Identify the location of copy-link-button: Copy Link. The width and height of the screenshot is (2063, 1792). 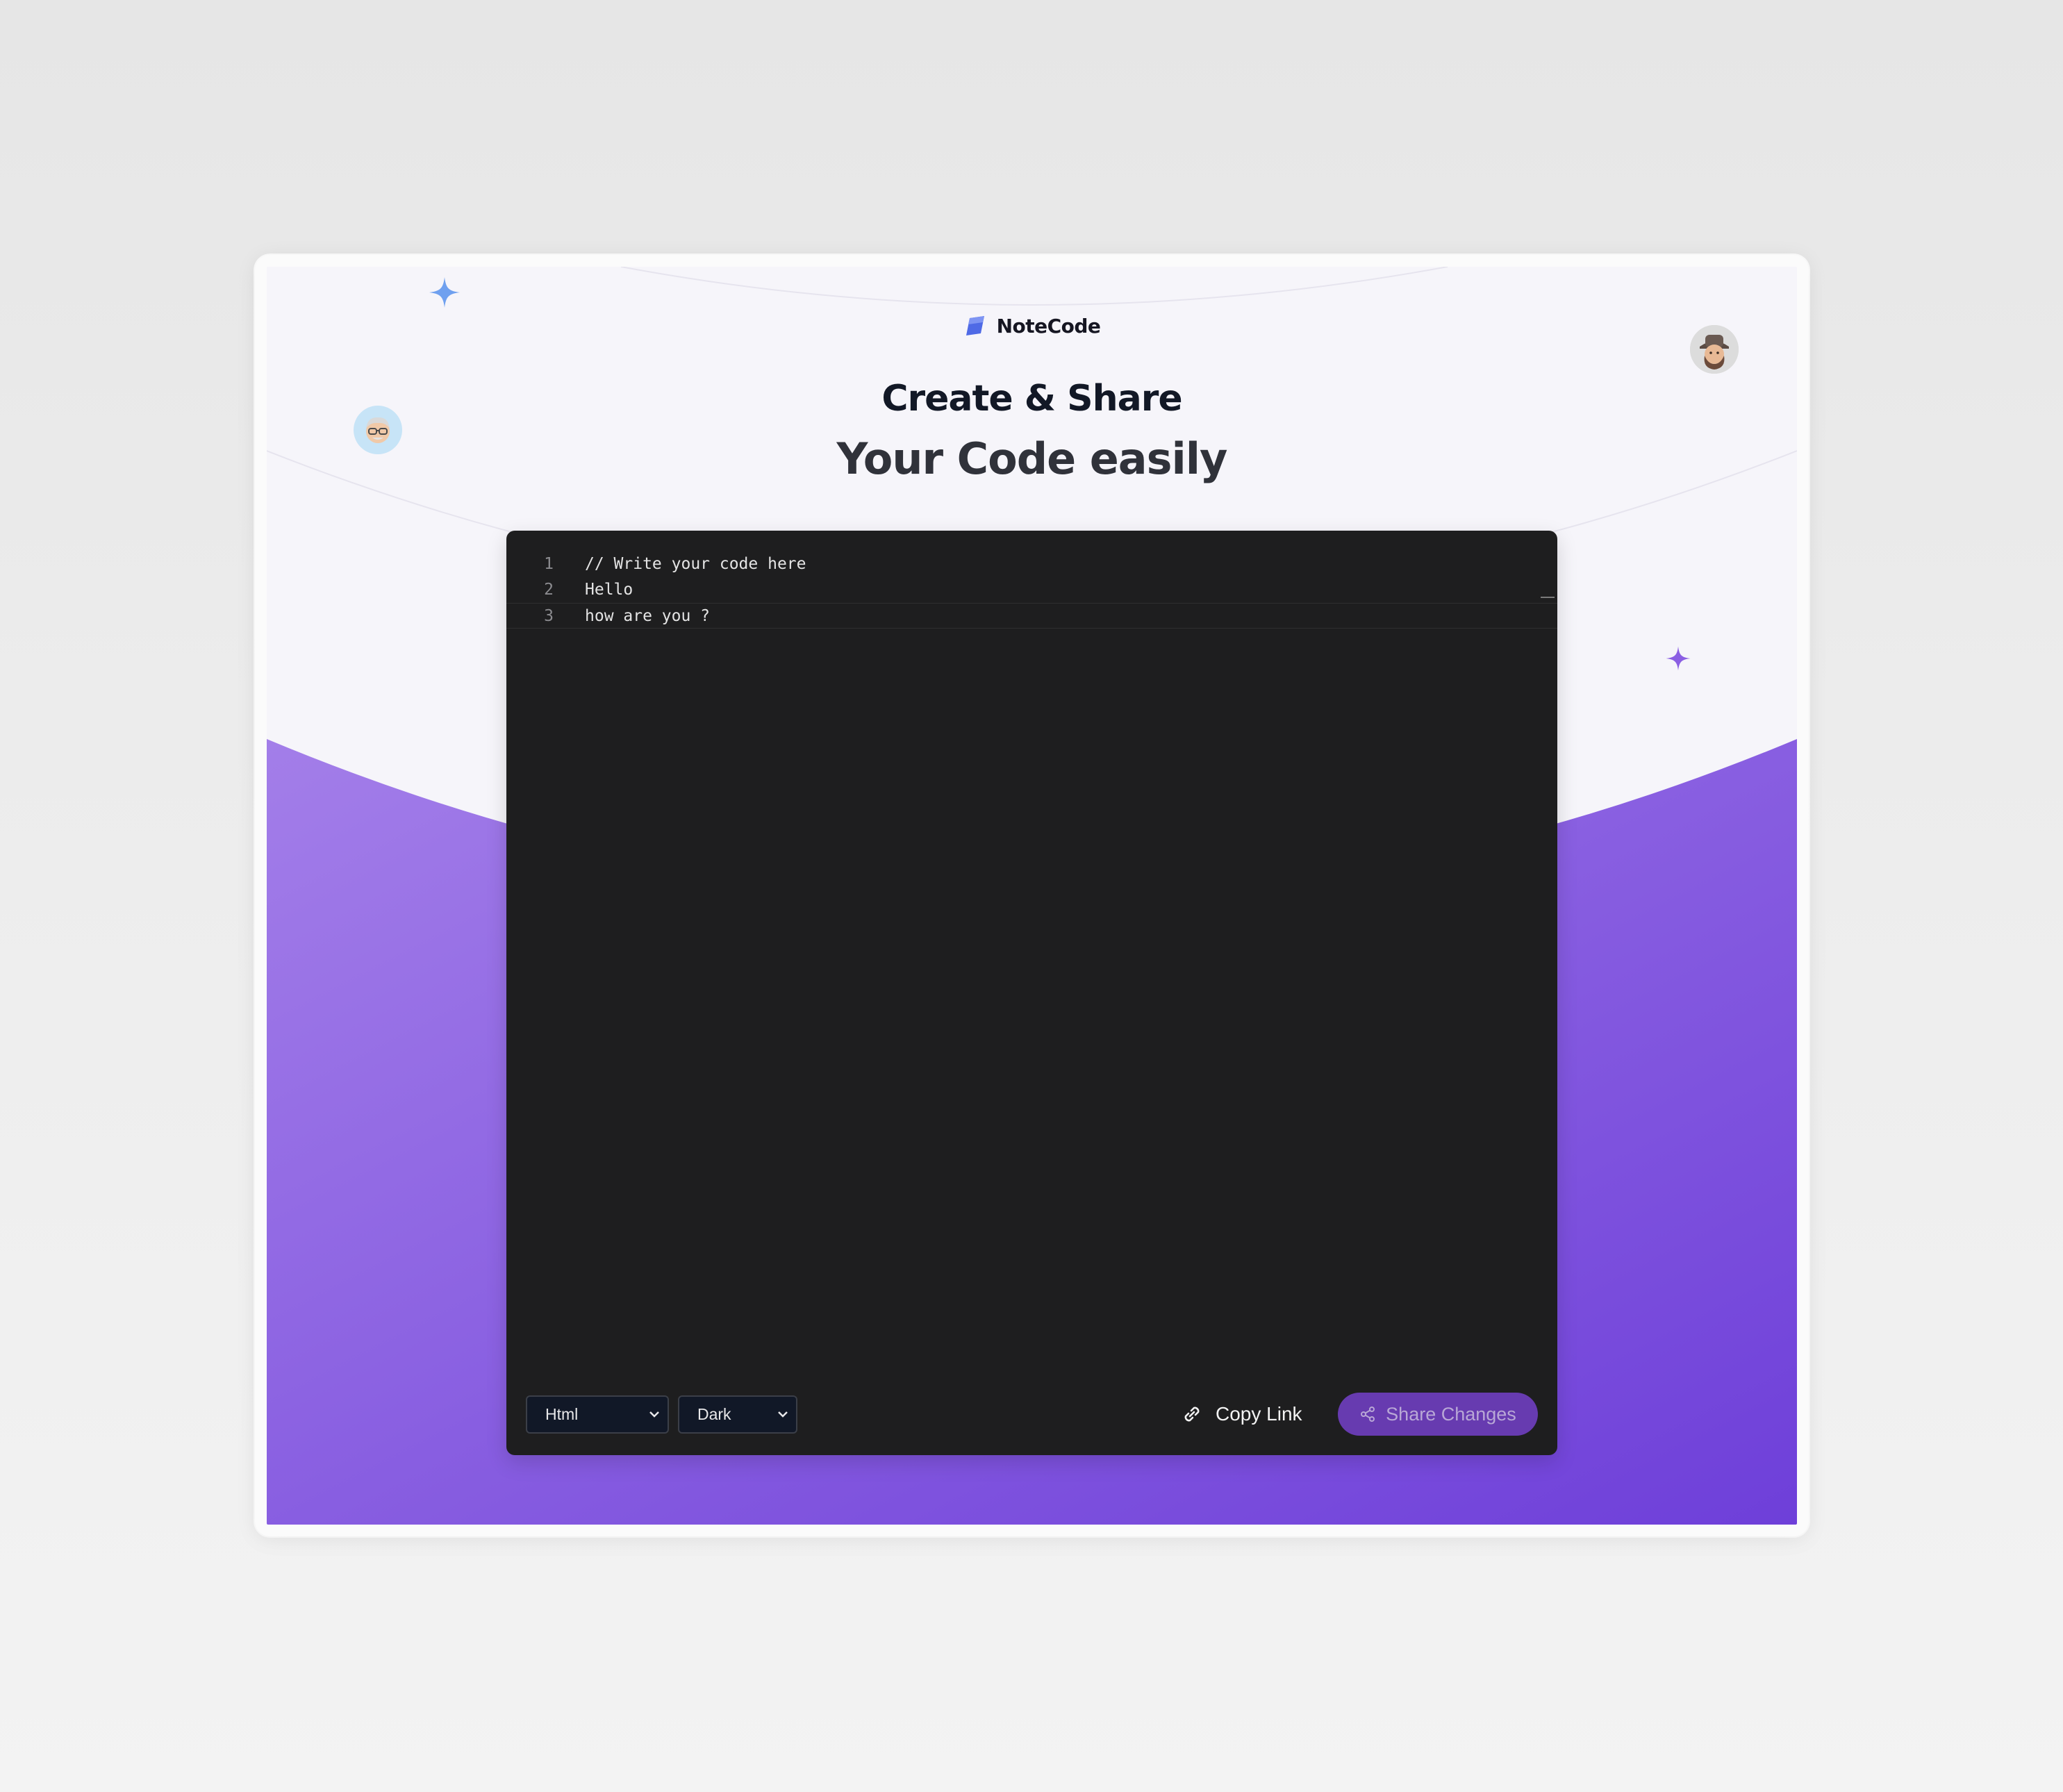
(1241, 1414).